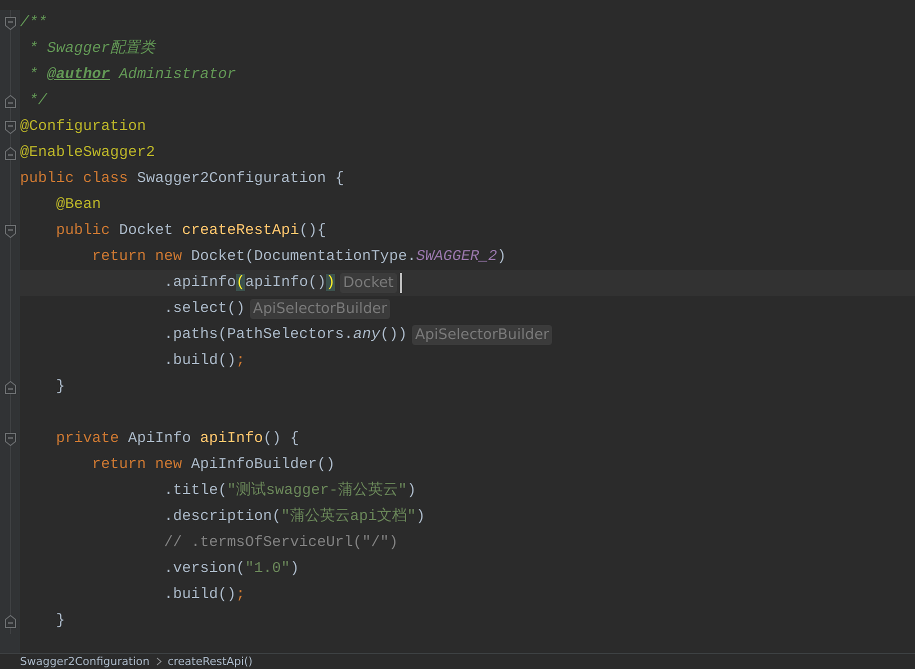 The image size is (915, 669). What do you see at coordinates (213, 465) in the screenshot?
I see `code-line: return new ApiInfoBuilder()` at bounding box center [213, 465].